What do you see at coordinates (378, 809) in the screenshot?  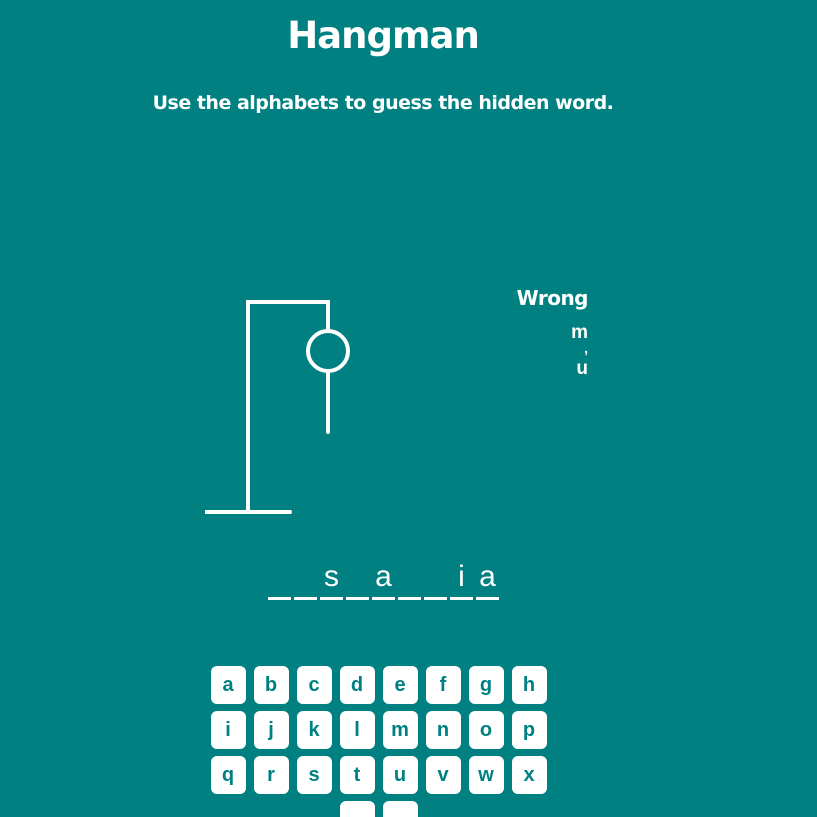 I see `keyboard-row` at bounding box center [378, 809].